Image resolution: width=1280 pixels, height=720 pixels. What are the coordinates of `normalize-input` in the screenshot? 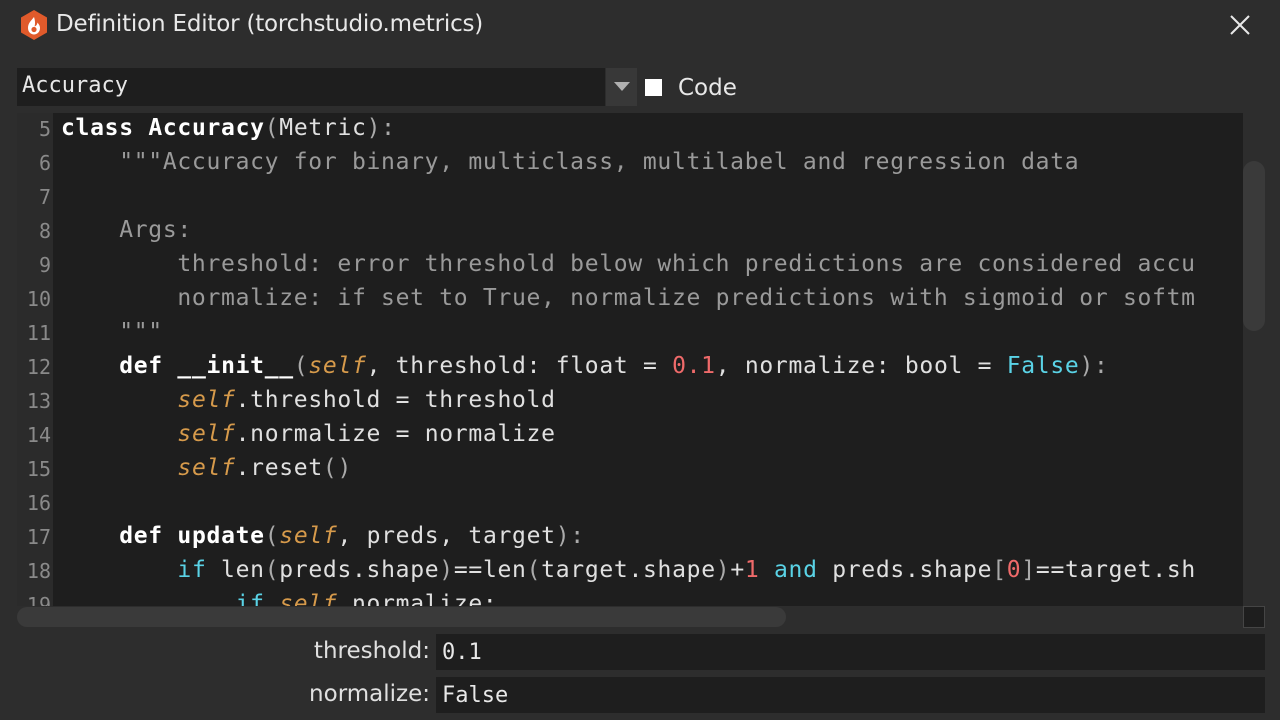 It's located at (850, 695).